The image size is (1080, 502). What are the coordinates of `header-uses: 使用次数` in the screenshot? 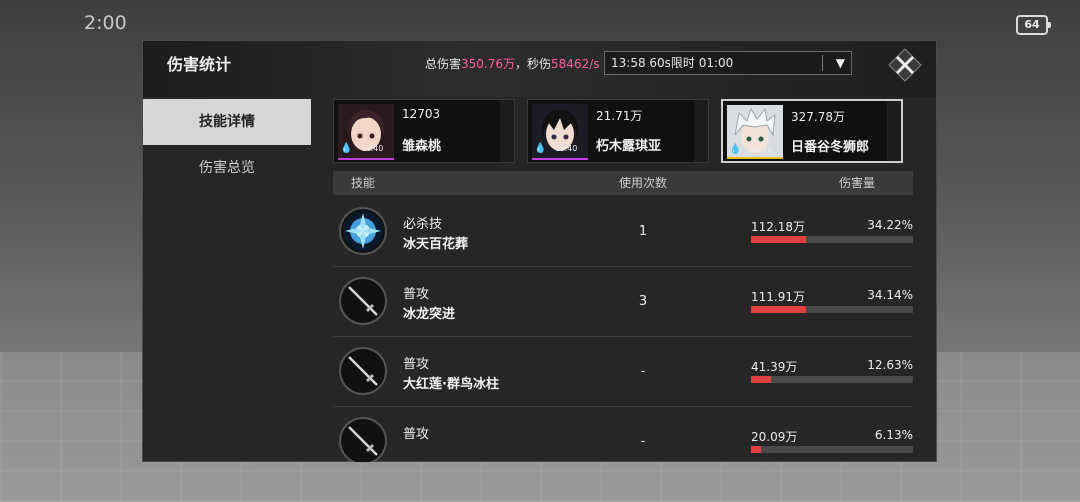 It's located at (643, 183).